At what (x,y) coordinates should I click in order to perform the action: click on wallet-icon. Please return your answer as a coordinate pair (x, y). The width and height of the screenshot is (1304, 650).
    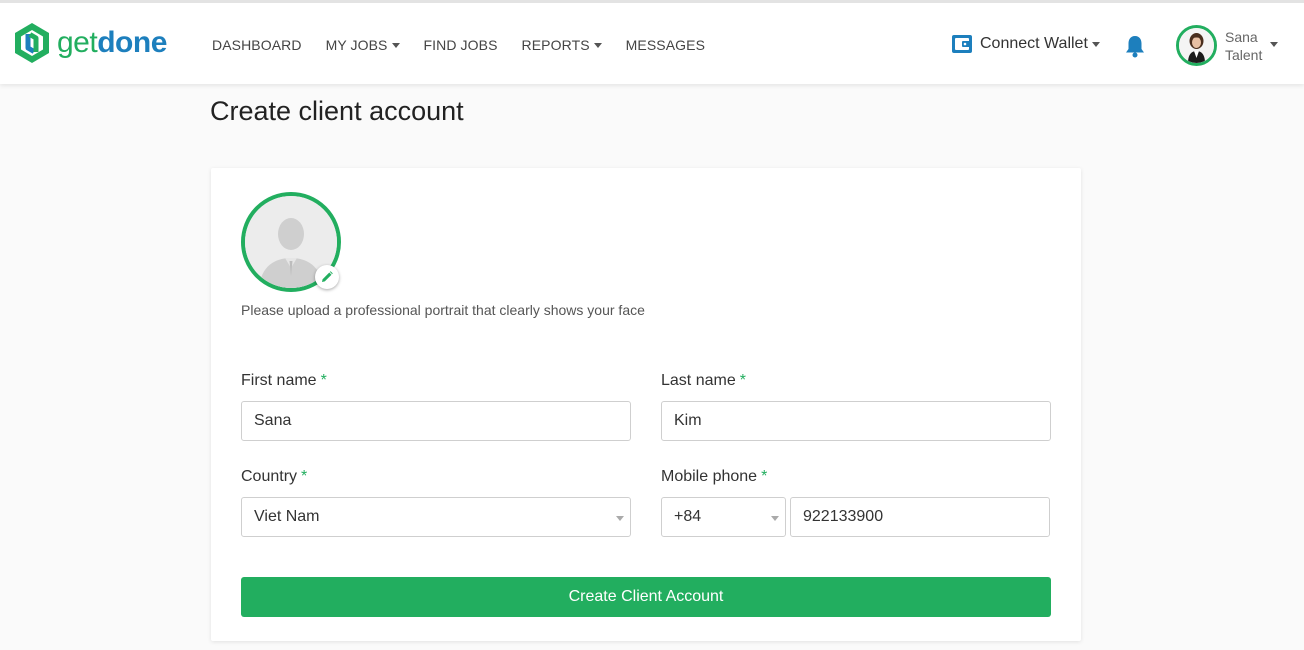
    Looking at the image, I should click on (962, 44).